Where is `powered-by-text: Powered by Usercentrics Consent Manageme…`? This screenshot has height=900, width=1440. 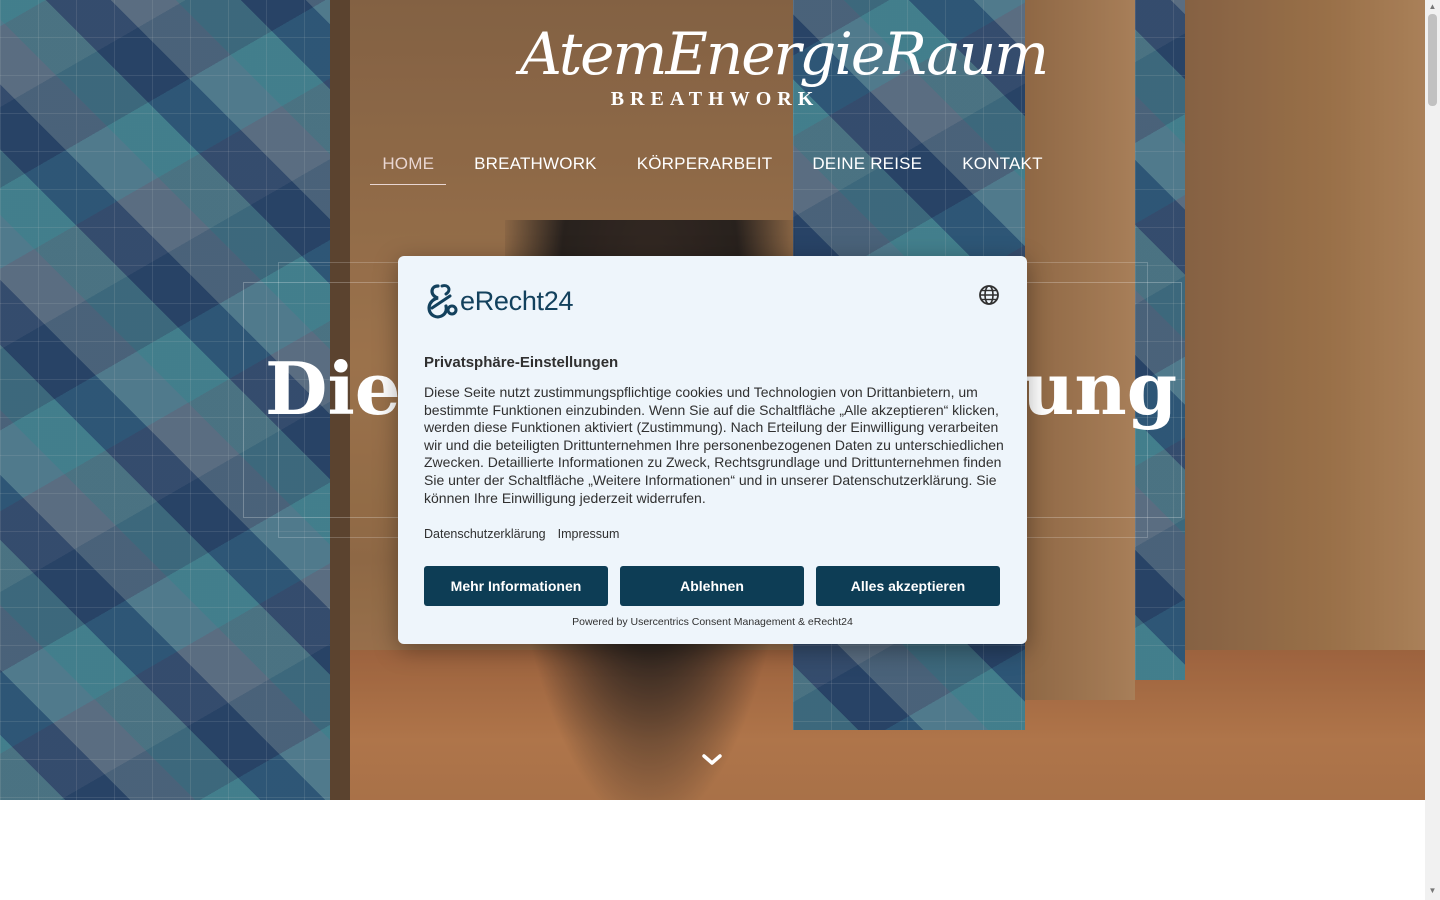 powered-by-text: Powered by Usercentrics Consent Manageme… is located at coordinates (712, 622).